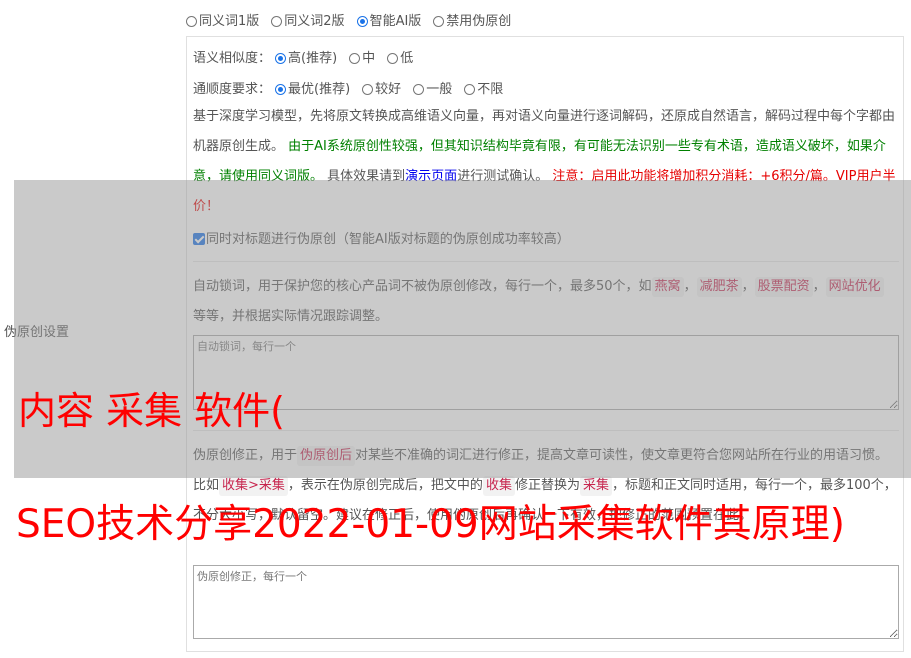 The width and height of the screenshot is (911, 658). What do you see at coordinates (199, 239) in the screenshot?
I see `checkbox-checked-icon` at bounding box center [199, 239].